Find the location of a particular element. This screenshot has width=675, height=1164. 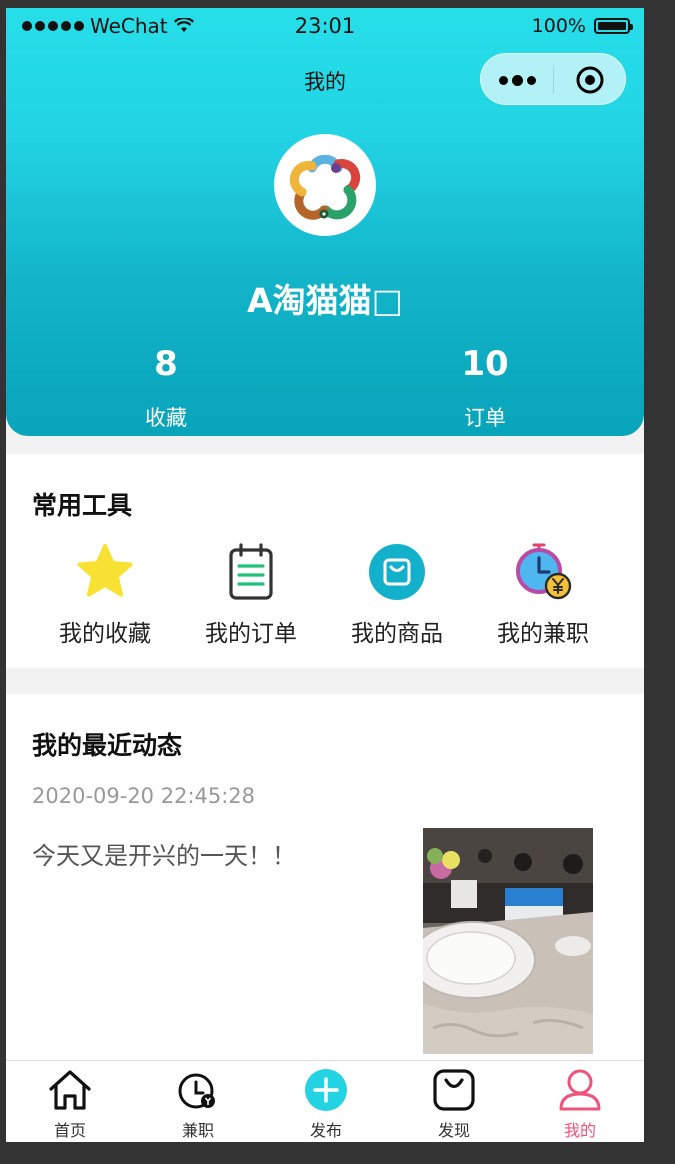

shopping-bag-icon is located at coordinates (397, 572).